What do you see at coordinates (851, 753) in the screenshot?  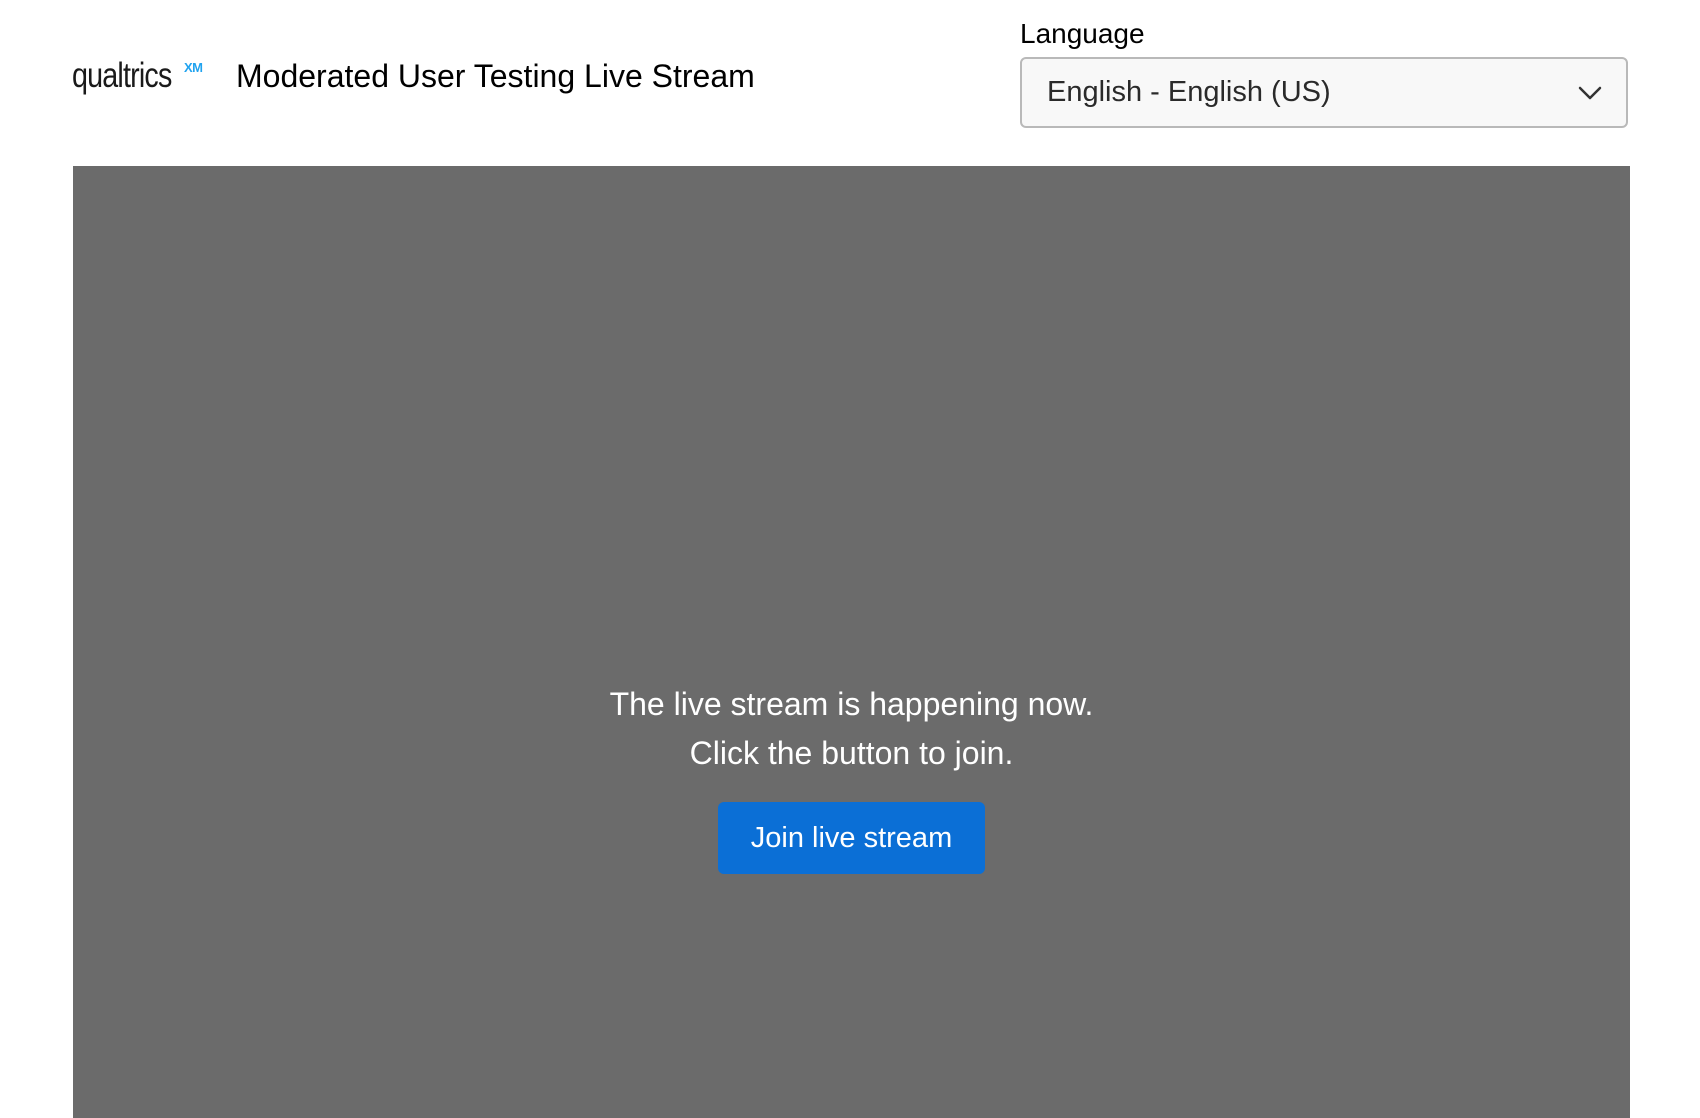 I see `live-stream-message-line-2: Click the button to join.` at bounding box center [851, 753].